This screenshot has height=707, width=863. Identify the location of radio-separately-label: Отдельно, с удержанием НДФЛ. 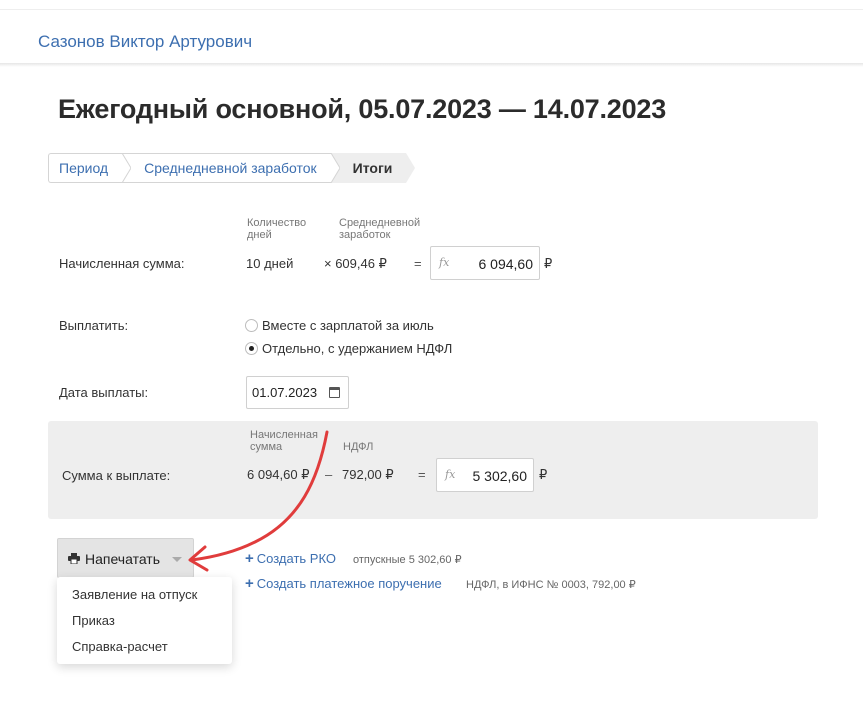
(357, 348).